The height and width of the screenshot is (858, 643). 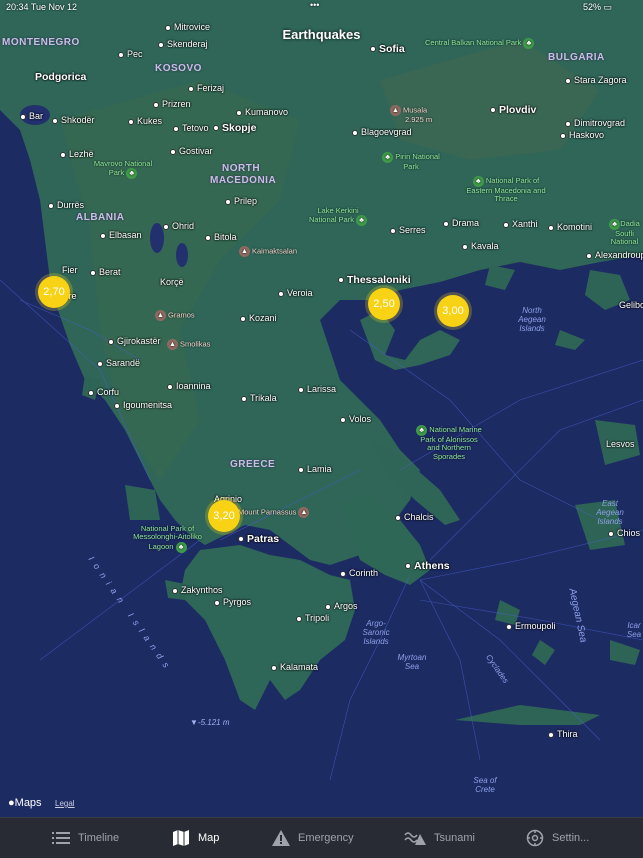 What do you see at coordinates (415, 838) in the screenshot?
I see `tsunami-icon` at bounding box center [415, 838].